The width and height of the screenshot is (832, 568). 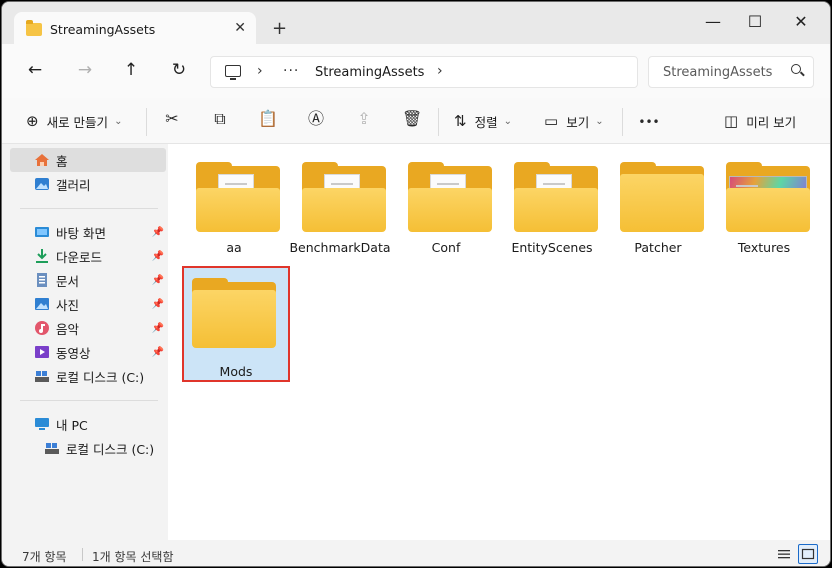 I want to click on trash-icon: 🗑, so click(x=412, y=119).